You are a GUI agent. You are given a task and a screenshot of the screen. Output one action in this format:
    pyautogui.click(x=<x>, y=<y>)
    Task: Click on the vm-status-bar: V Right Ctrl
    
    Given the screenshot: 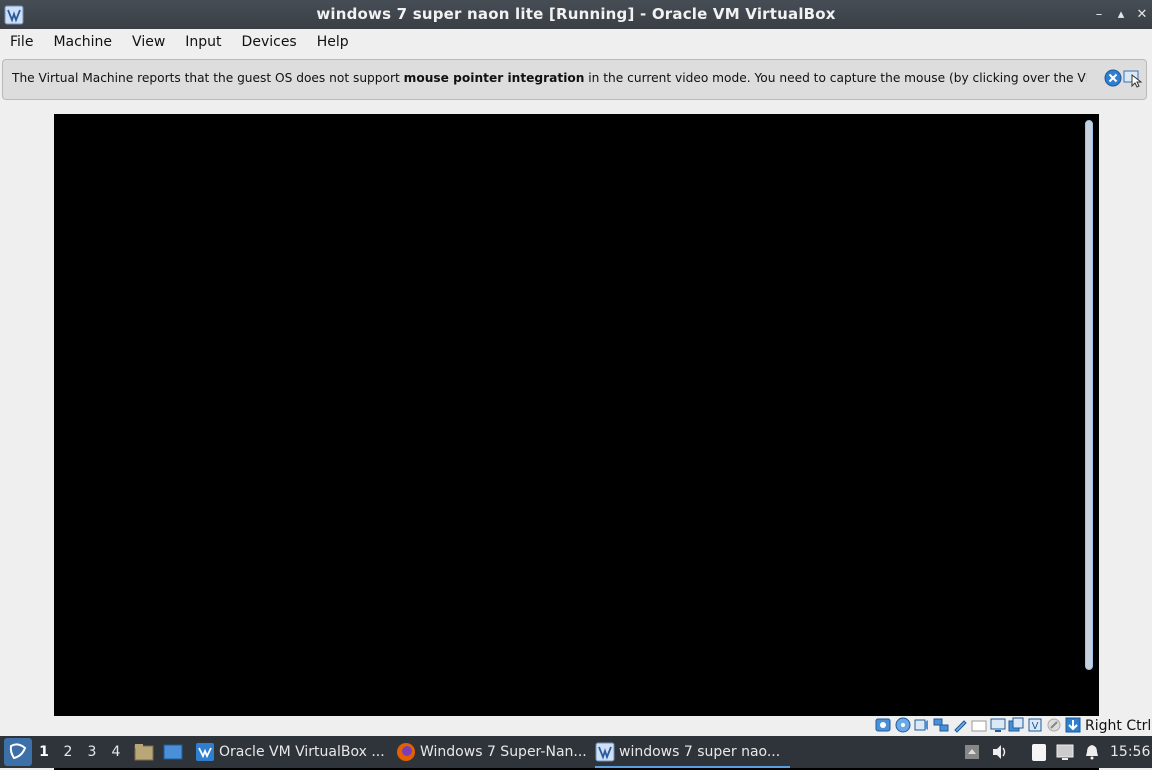 What is the action you would take?
    pyautogui.click(x=576, y=726)
    